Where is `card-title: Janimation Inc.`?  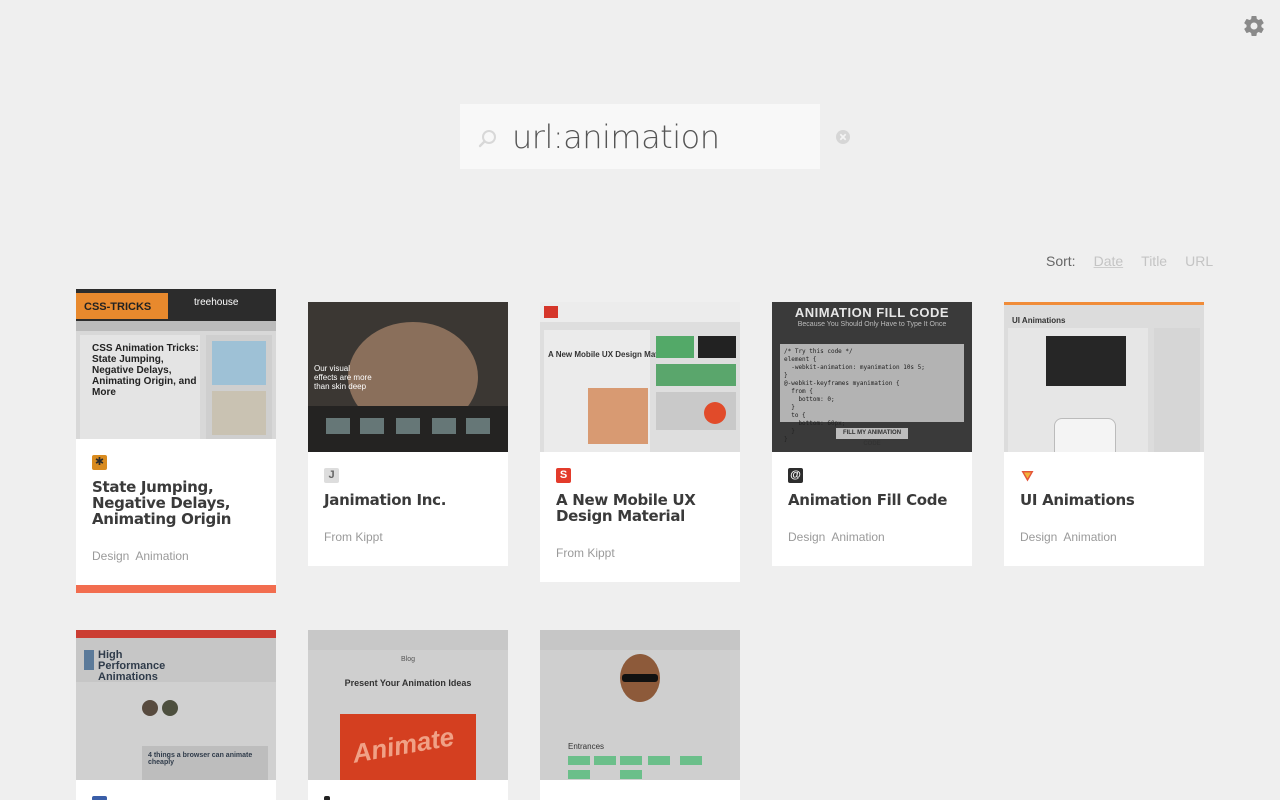 card-title: Janimation Inc. is located at coordinates (385, 500).